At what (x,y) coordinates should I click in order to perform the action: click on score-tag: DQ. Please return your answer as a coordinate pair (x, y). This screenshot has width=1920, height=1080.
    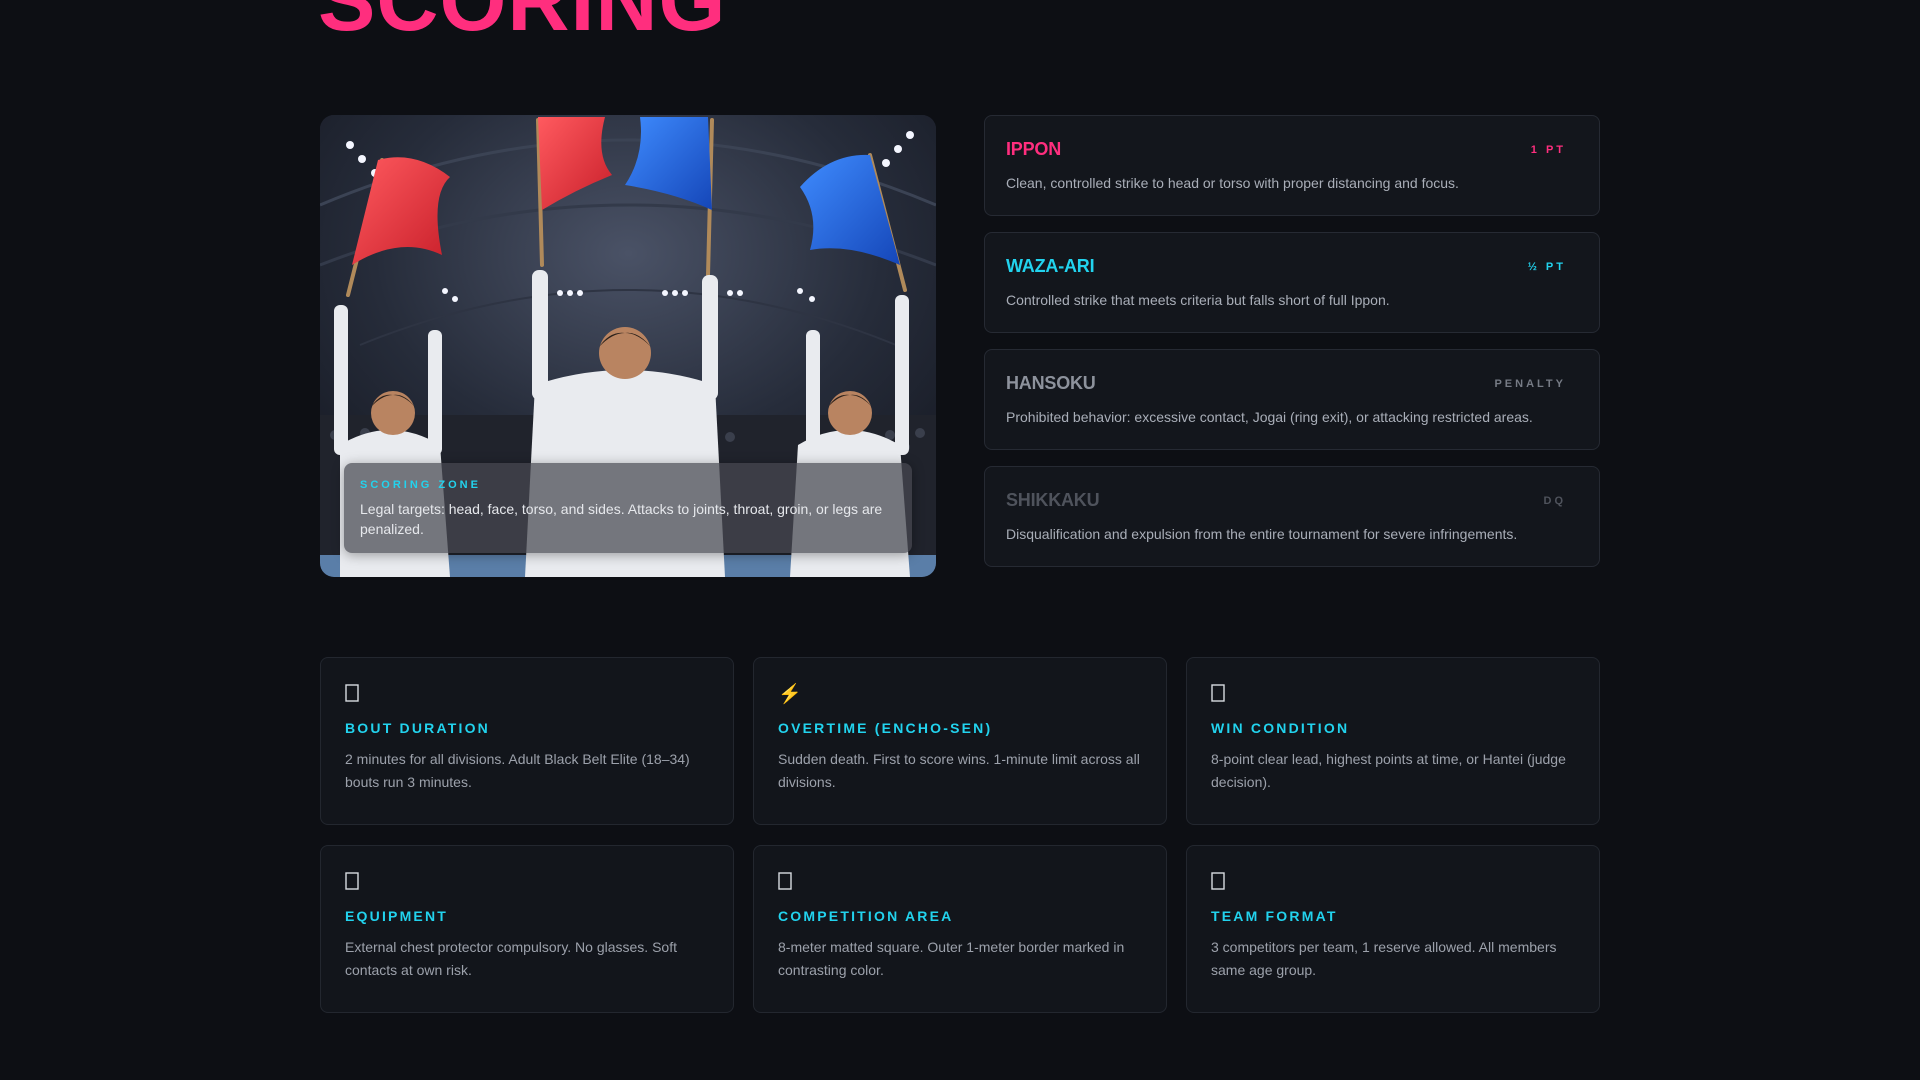
    Looking at the image, I should click on (1554, 501).